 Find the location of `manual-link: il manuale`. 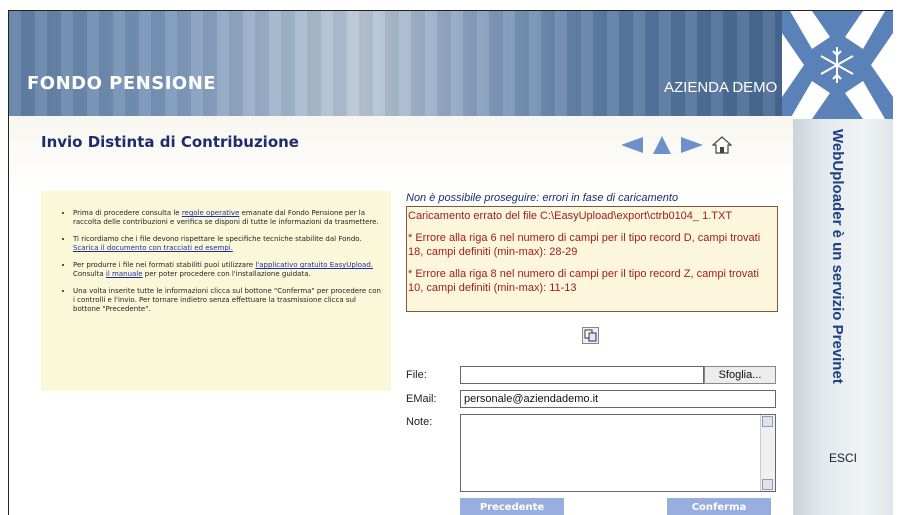

manual-link: il manuale is located at coordinates (124, 274).